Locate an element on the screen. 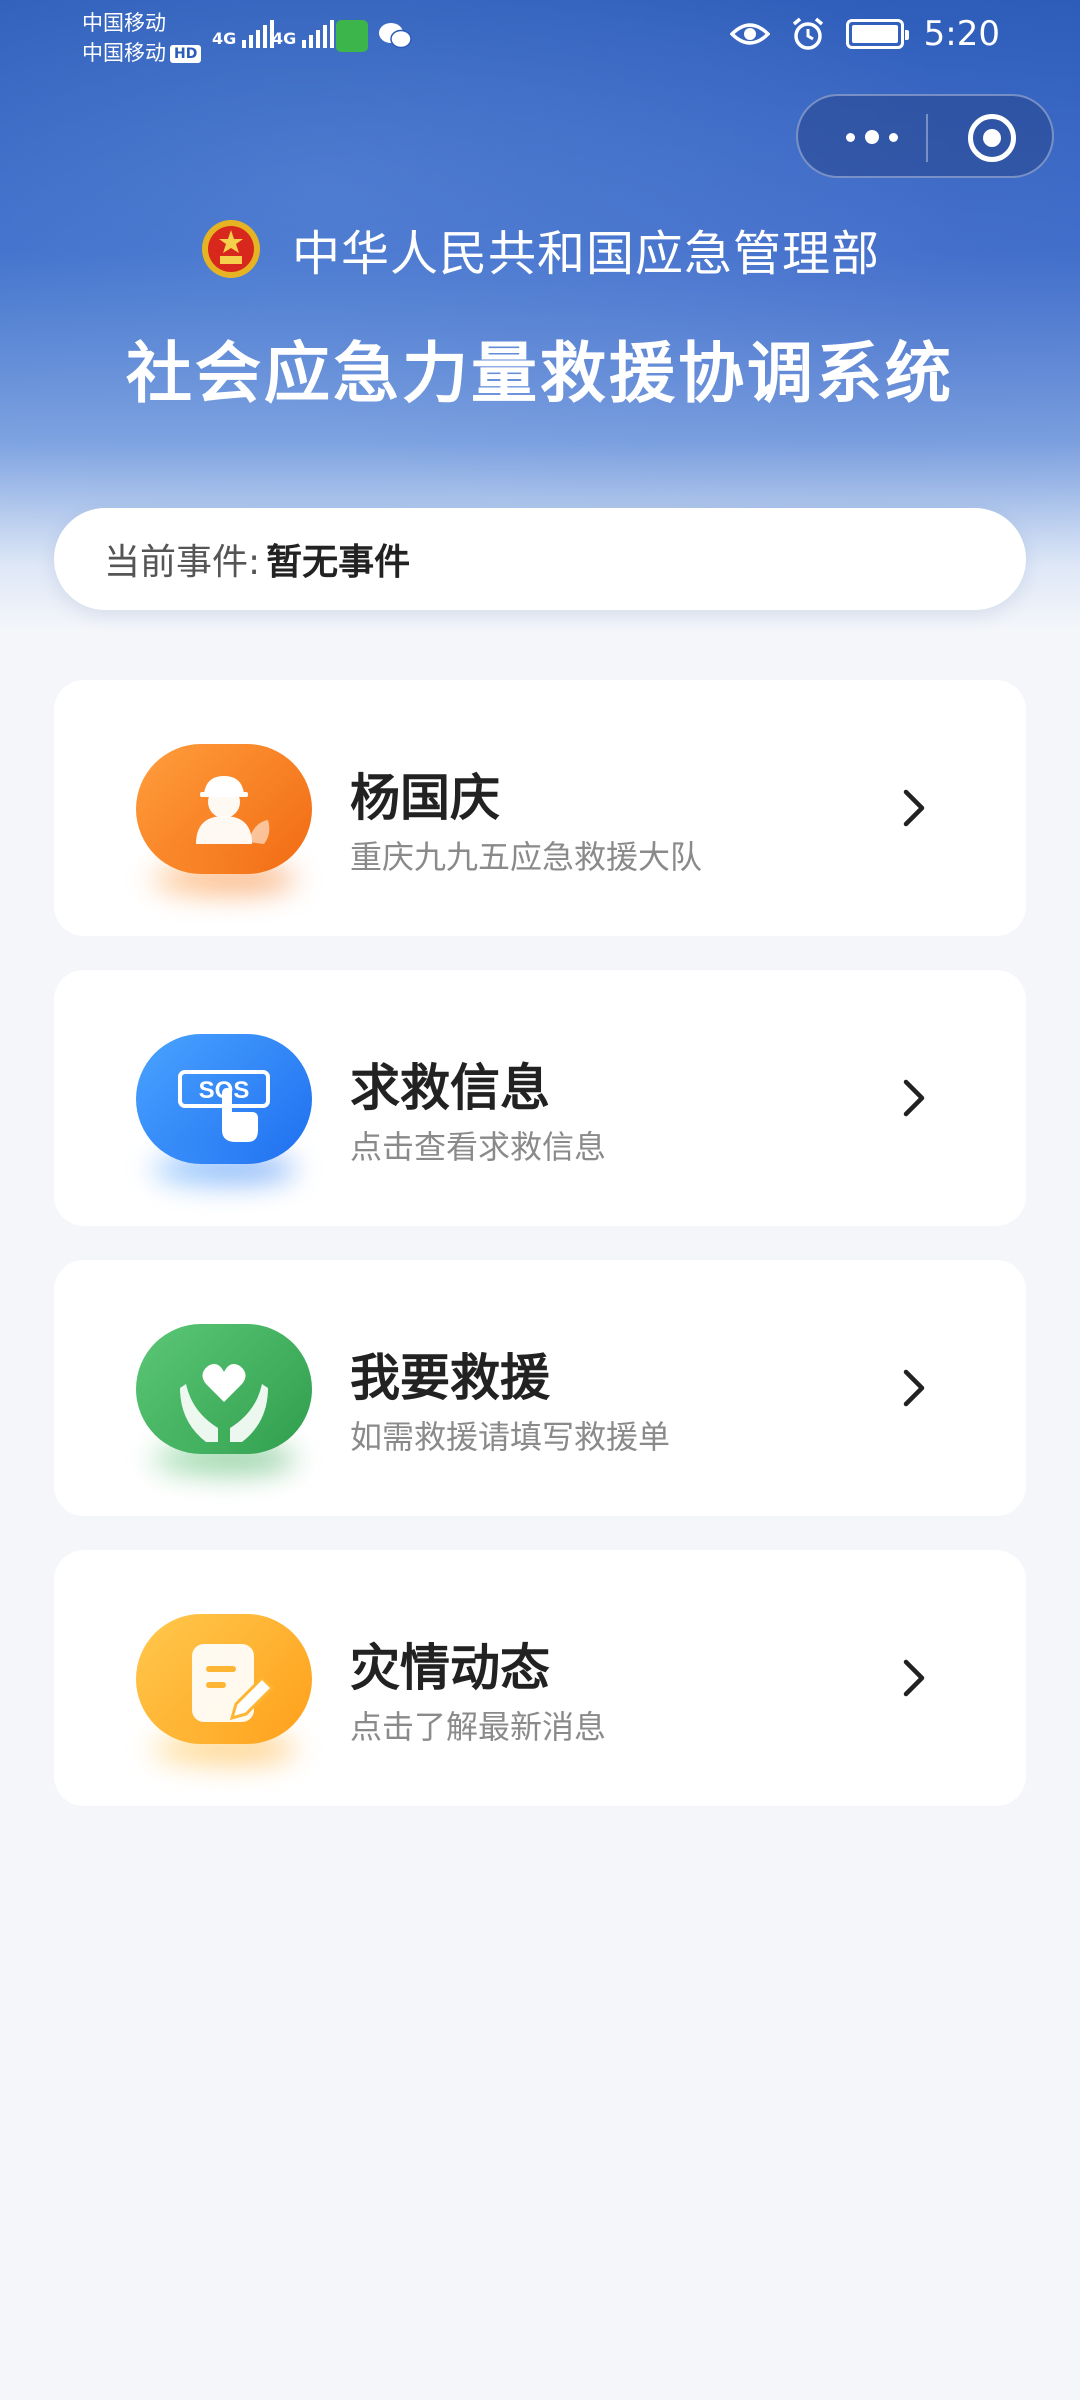 The width and height of the screenshot is (1080, 2400). system-title: 社会应急力量救援协调系统 is located at coordinates (540, 373).